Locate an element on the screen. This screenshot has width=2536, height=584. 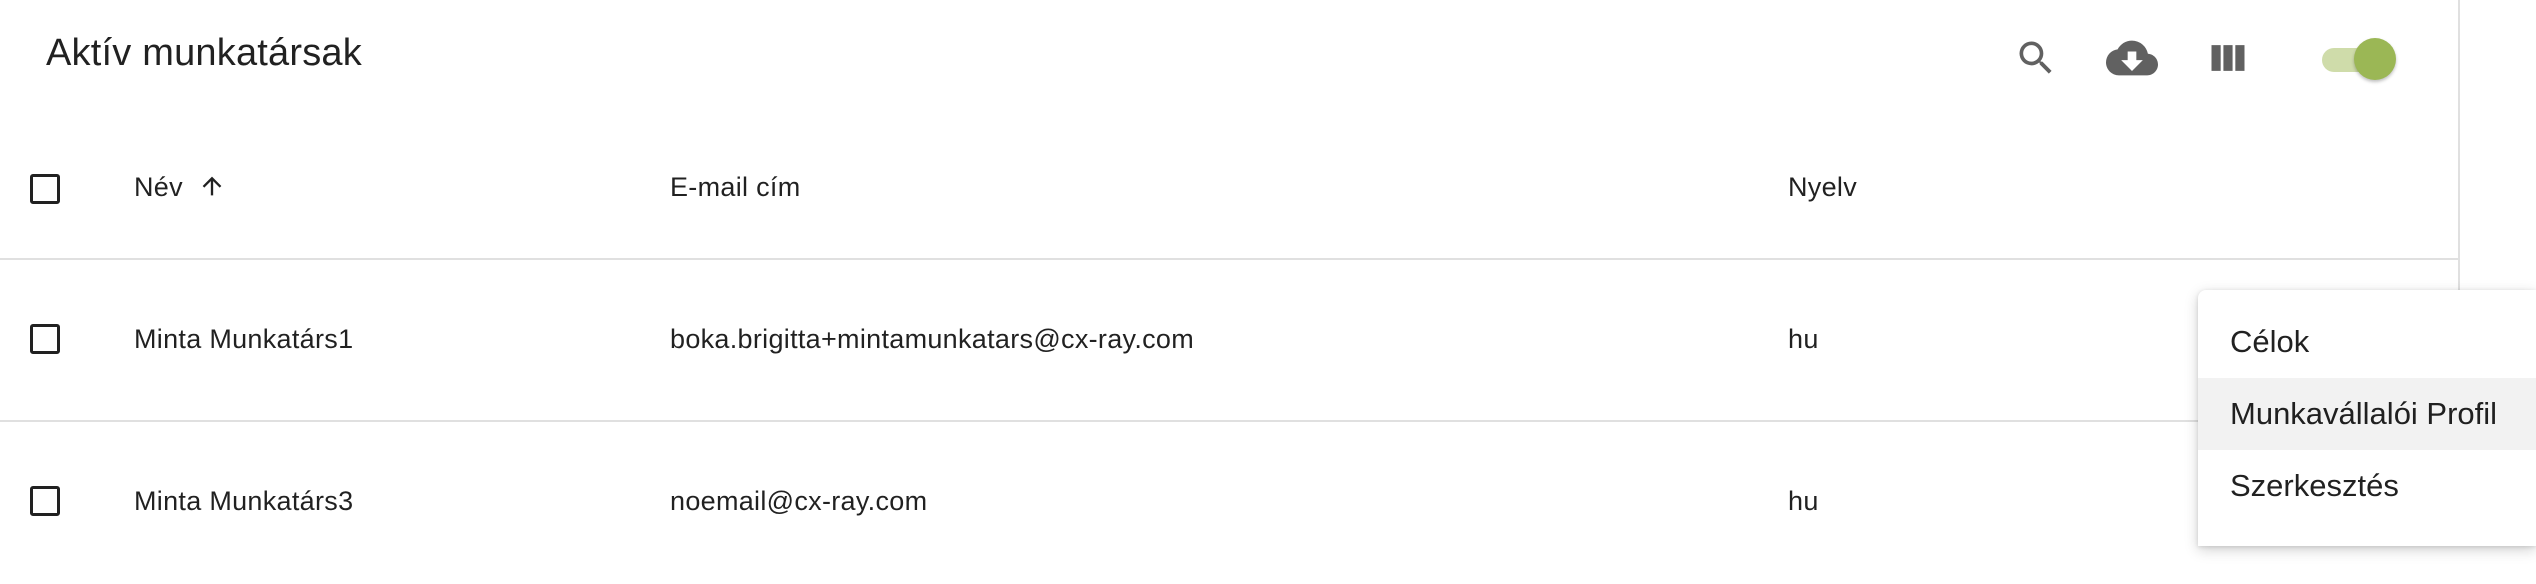
arrow-up-icon is located at coordinates (212, 186).